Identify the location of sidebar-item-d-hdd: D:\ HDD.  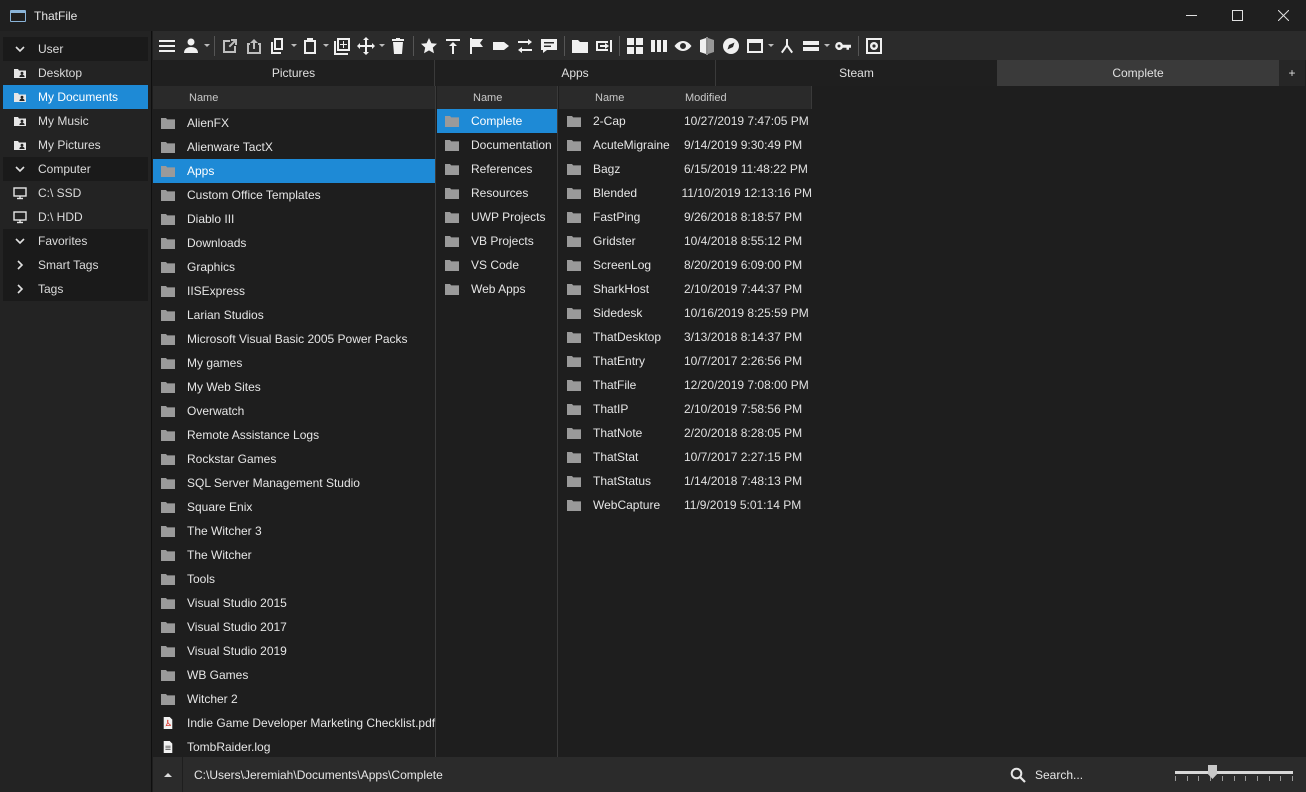
(75, 217).